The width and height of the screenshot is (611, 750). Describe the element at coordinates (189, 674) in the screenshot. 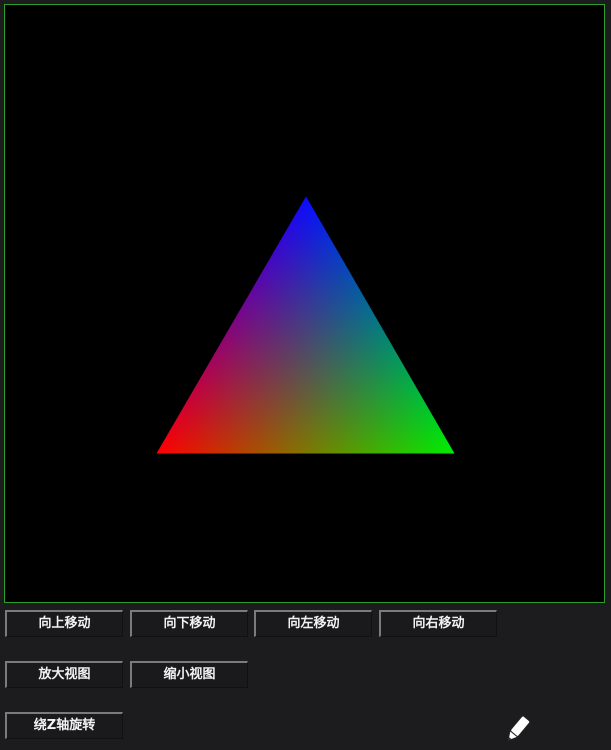

I see `zoom-out-button: 缩小视图` at that location.